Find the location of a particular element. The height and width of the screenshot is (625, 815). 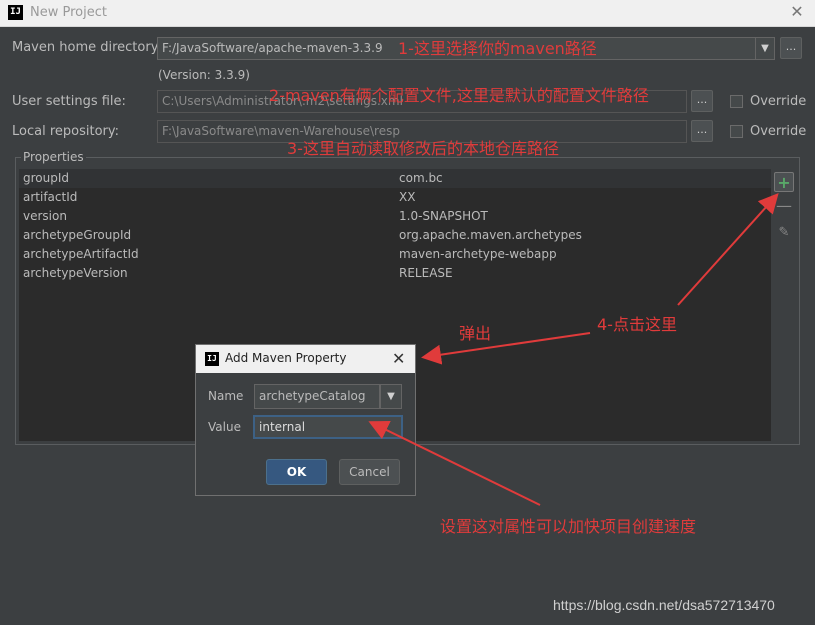

arrow-to-dialog is located at coordinates (506, 348).